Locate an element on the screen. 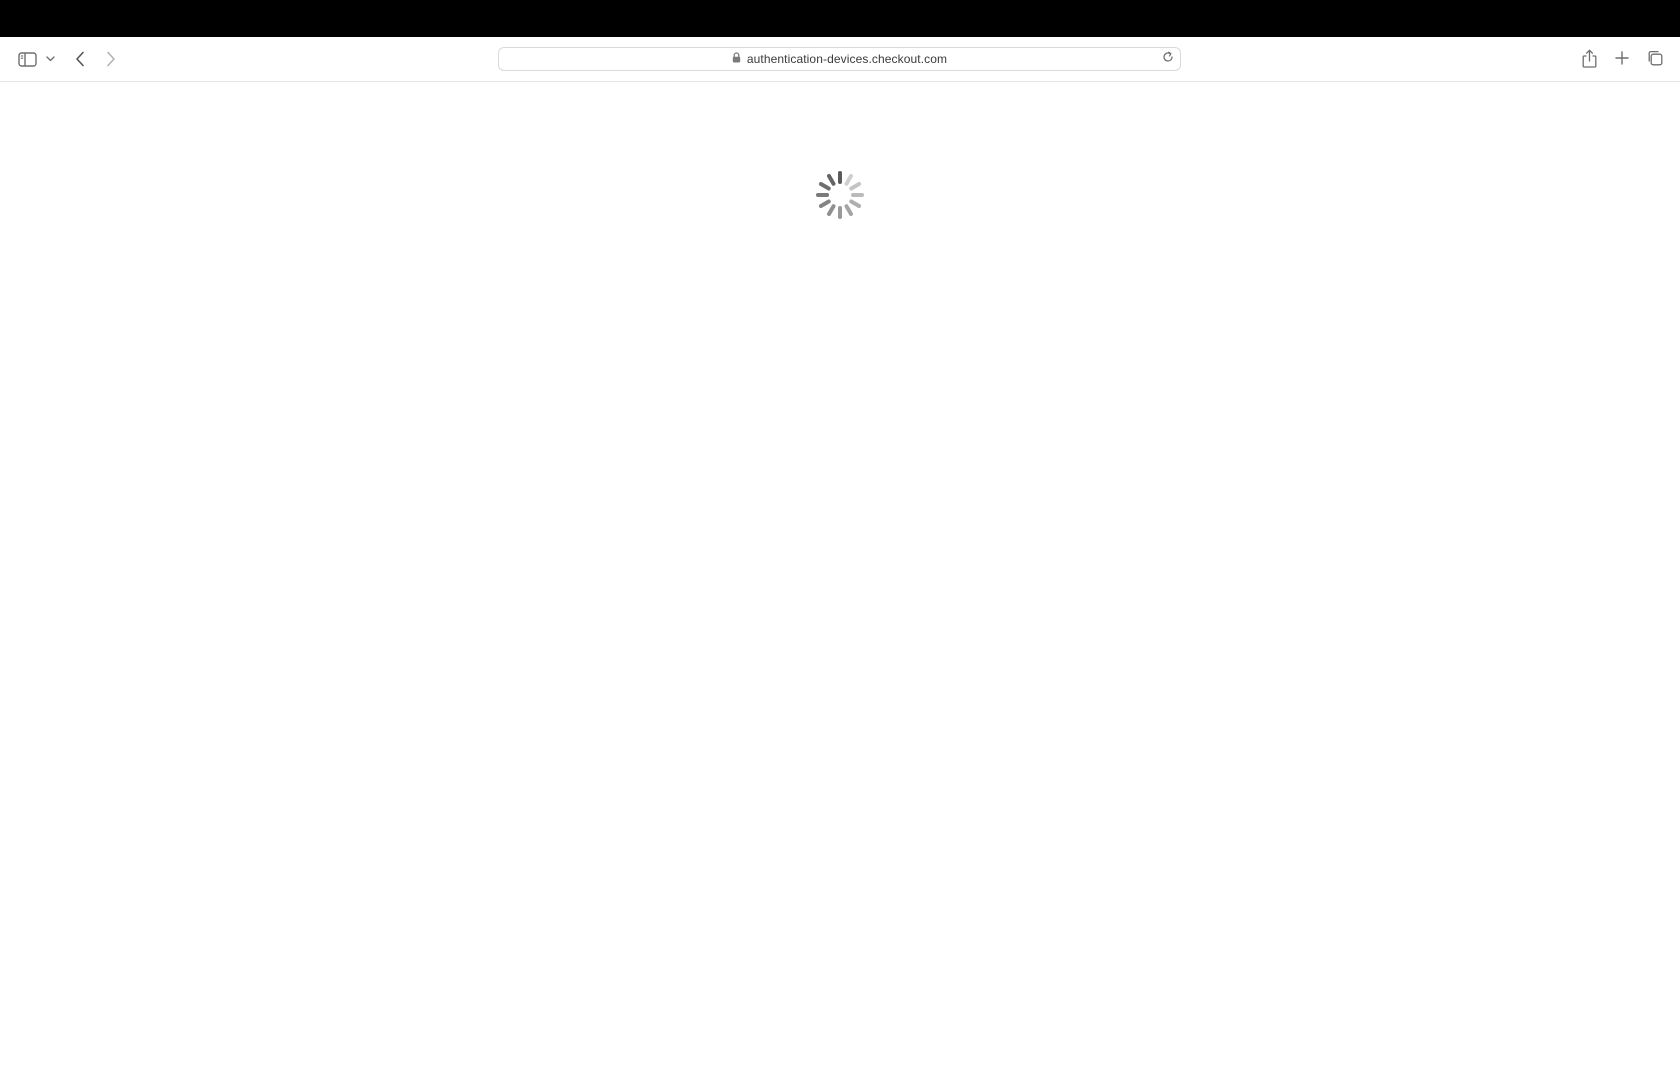  chevron-down-icon is located at coordinates (50, 59).